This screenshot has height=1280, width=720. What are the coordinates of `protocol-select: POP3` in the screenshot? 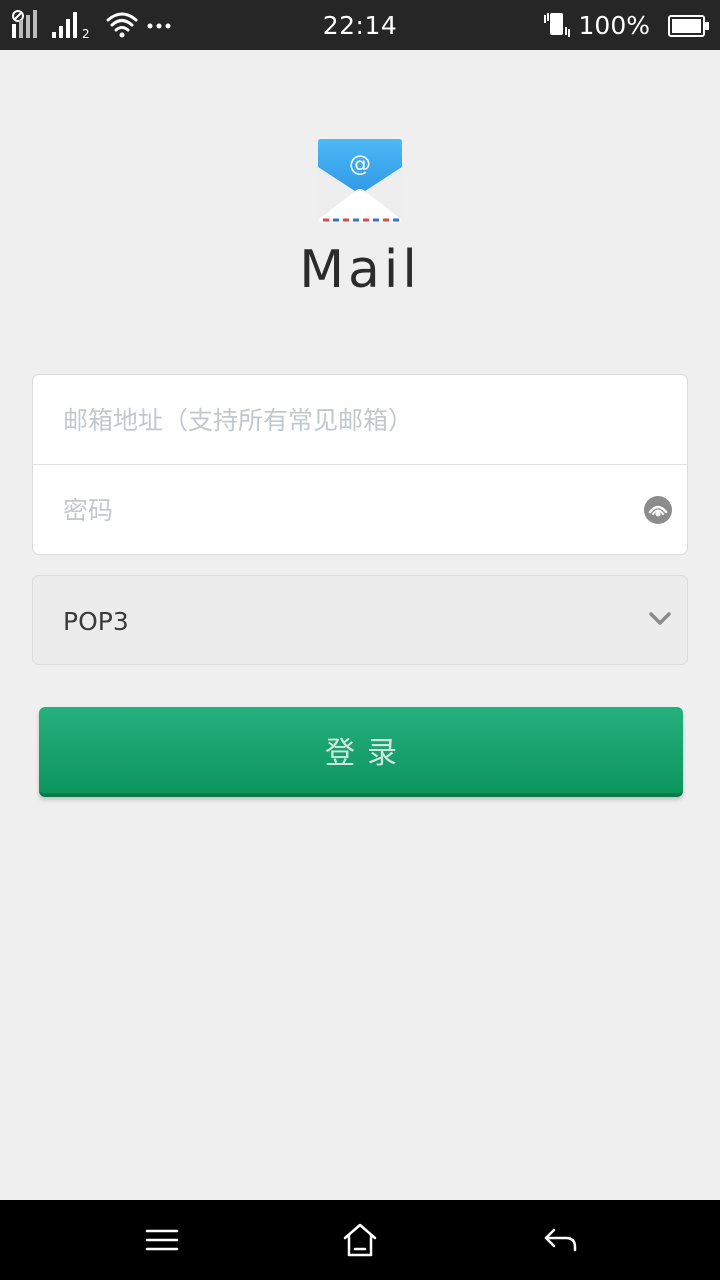 It's located at (360, 620).